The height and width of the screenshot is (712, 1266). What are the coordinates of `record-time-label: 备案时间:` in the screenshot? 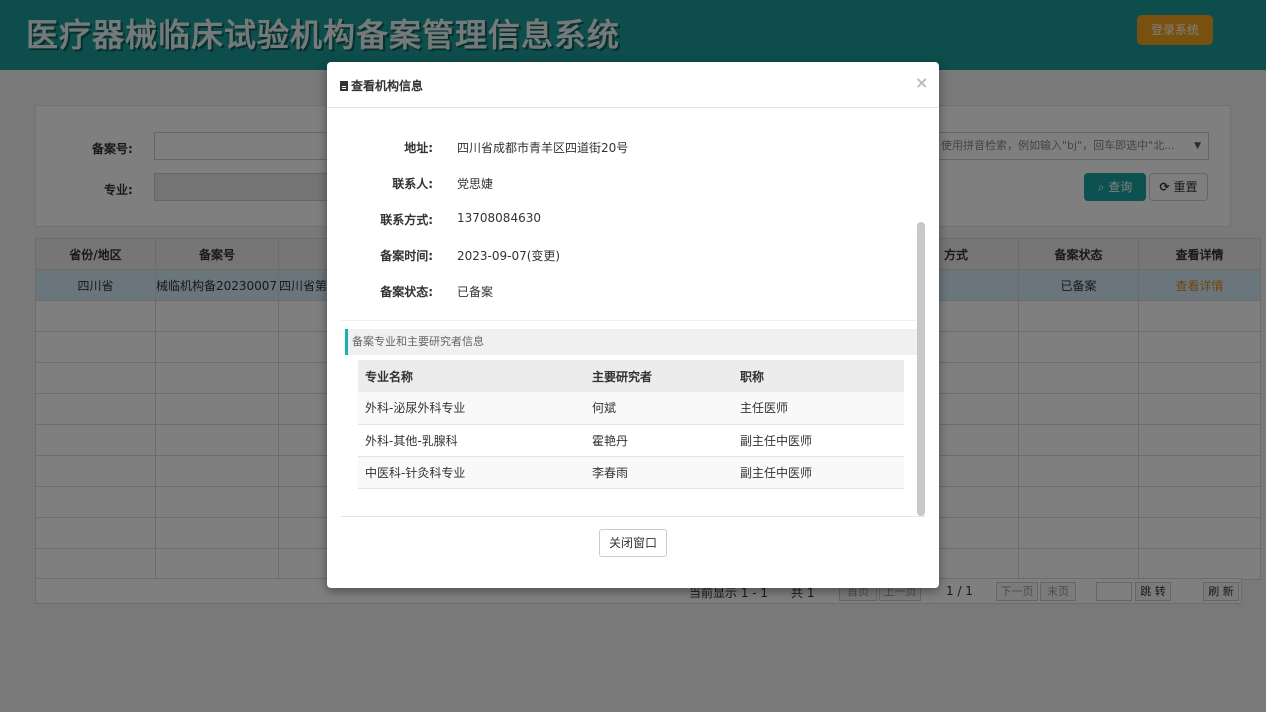 It's located at (406, 256).